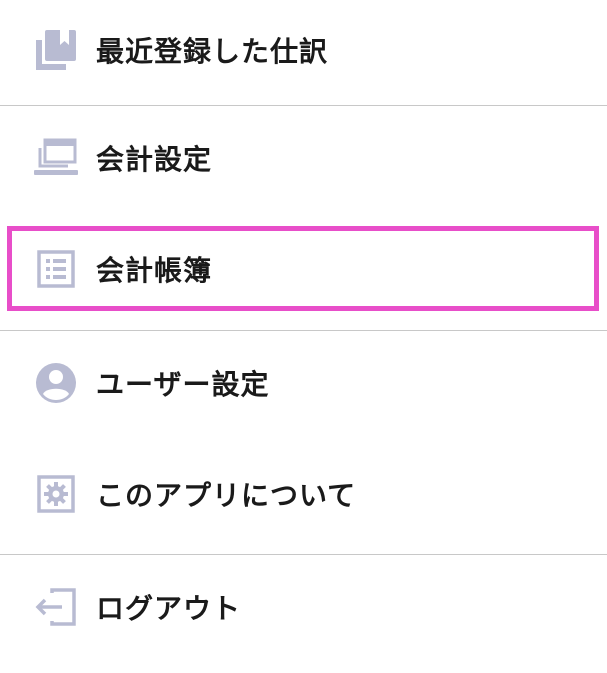  Describe the element at coordinates (56, 50) in the screenshot. I see `bookmark-book-icon` at that location.